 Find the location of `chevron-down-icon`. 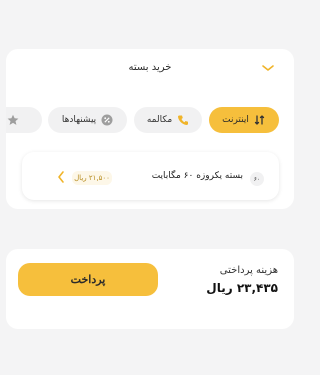

chevron-down-icon is located at coordinates (268, 68).